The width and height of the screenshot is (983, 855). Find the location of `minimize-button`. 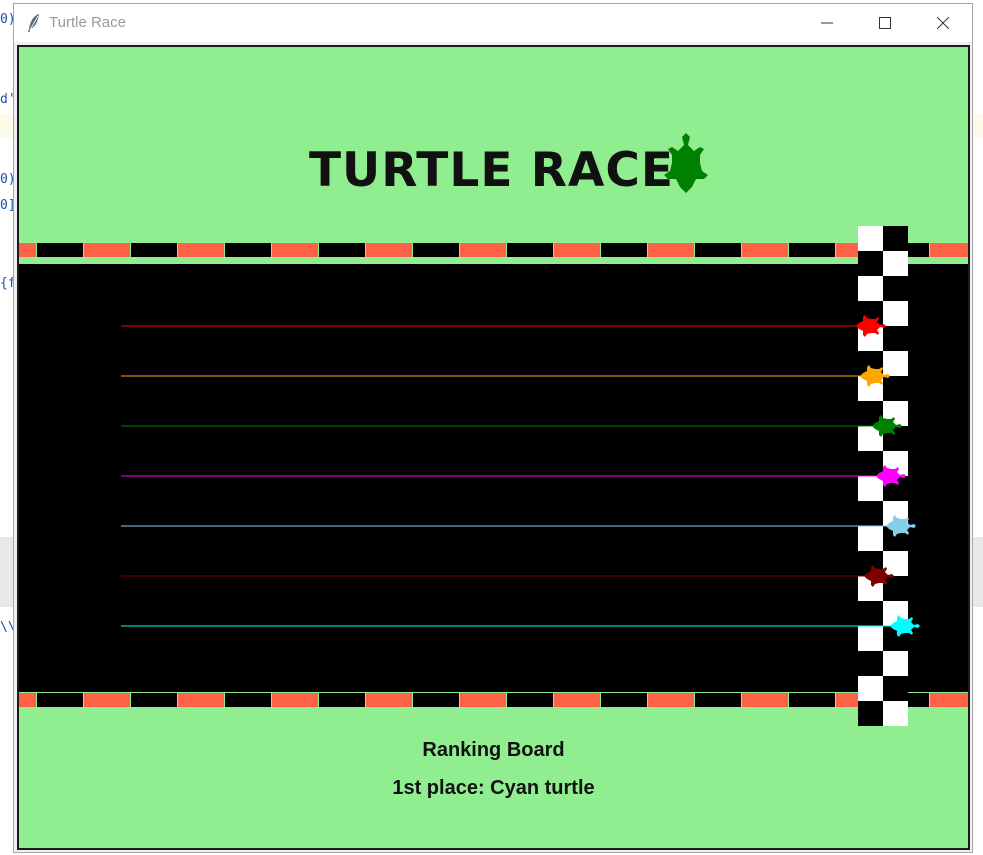

minimize-button is located at coordinates (827, 23).